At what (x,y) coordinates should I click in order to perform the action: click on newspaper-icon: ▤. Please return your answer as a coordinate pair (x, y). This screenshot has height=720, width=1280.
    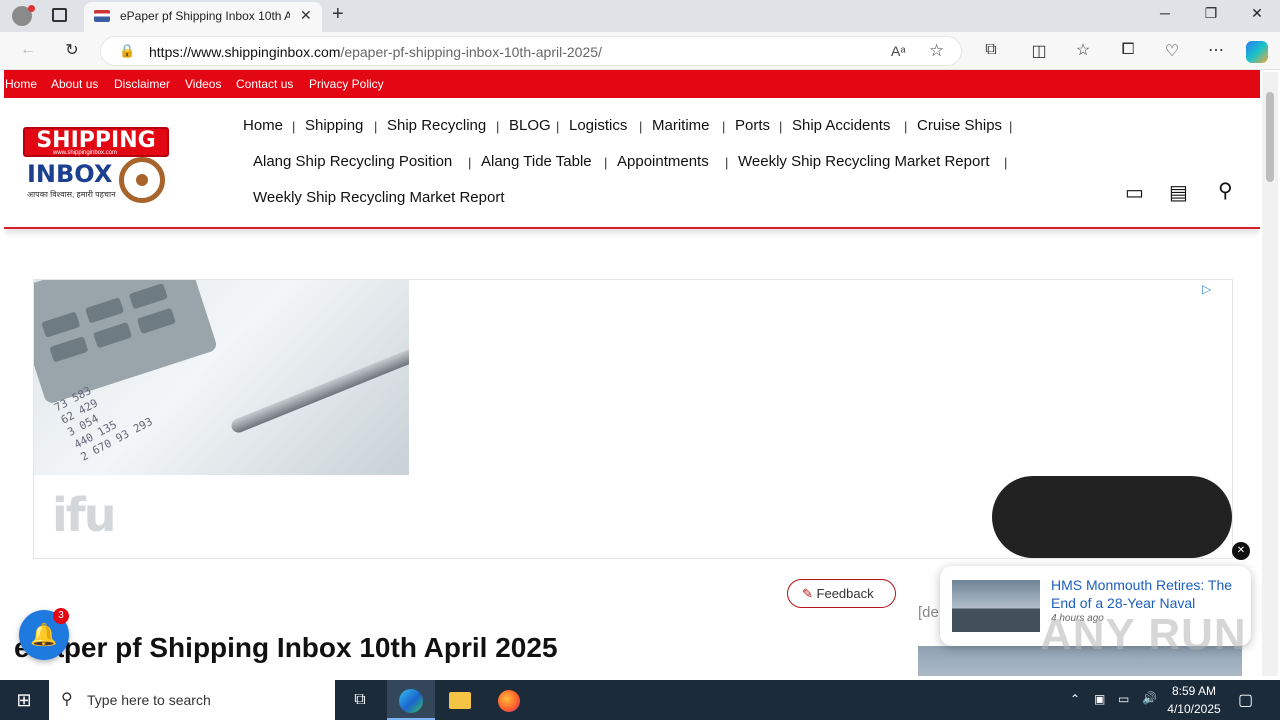
    Looking at the image, I should click on (1178, 192).